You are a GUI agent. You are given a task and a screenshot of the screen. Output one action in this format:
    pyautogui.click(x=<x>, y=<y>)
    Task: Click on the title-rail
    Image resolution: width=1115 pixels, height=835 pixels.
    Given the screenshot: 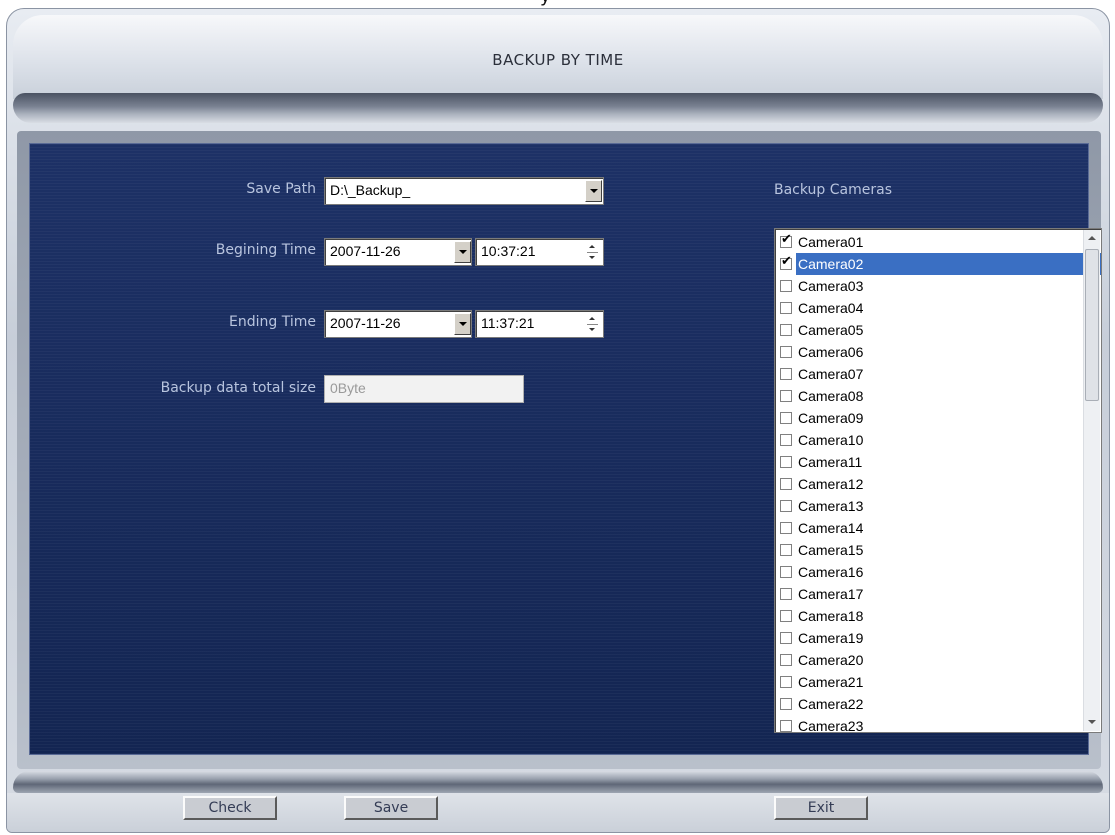 What is the action you would take?
    pyautogui.click(x=558, y=108)
    